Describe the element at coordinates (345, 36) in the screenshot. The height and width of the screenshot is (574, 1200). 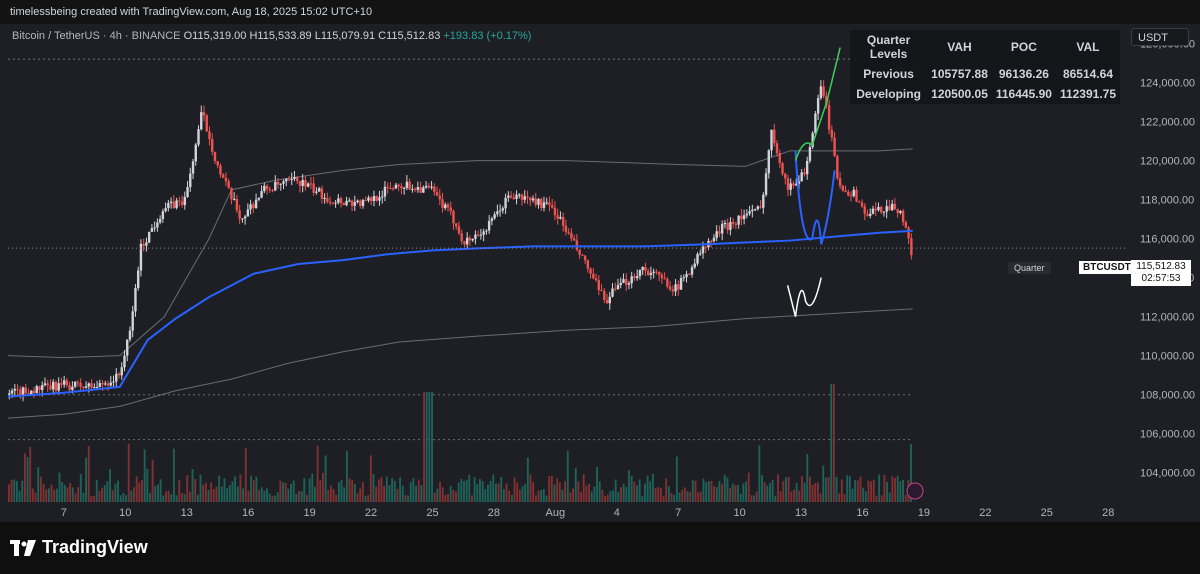
I see `low-value: L115,079.91` at that location.